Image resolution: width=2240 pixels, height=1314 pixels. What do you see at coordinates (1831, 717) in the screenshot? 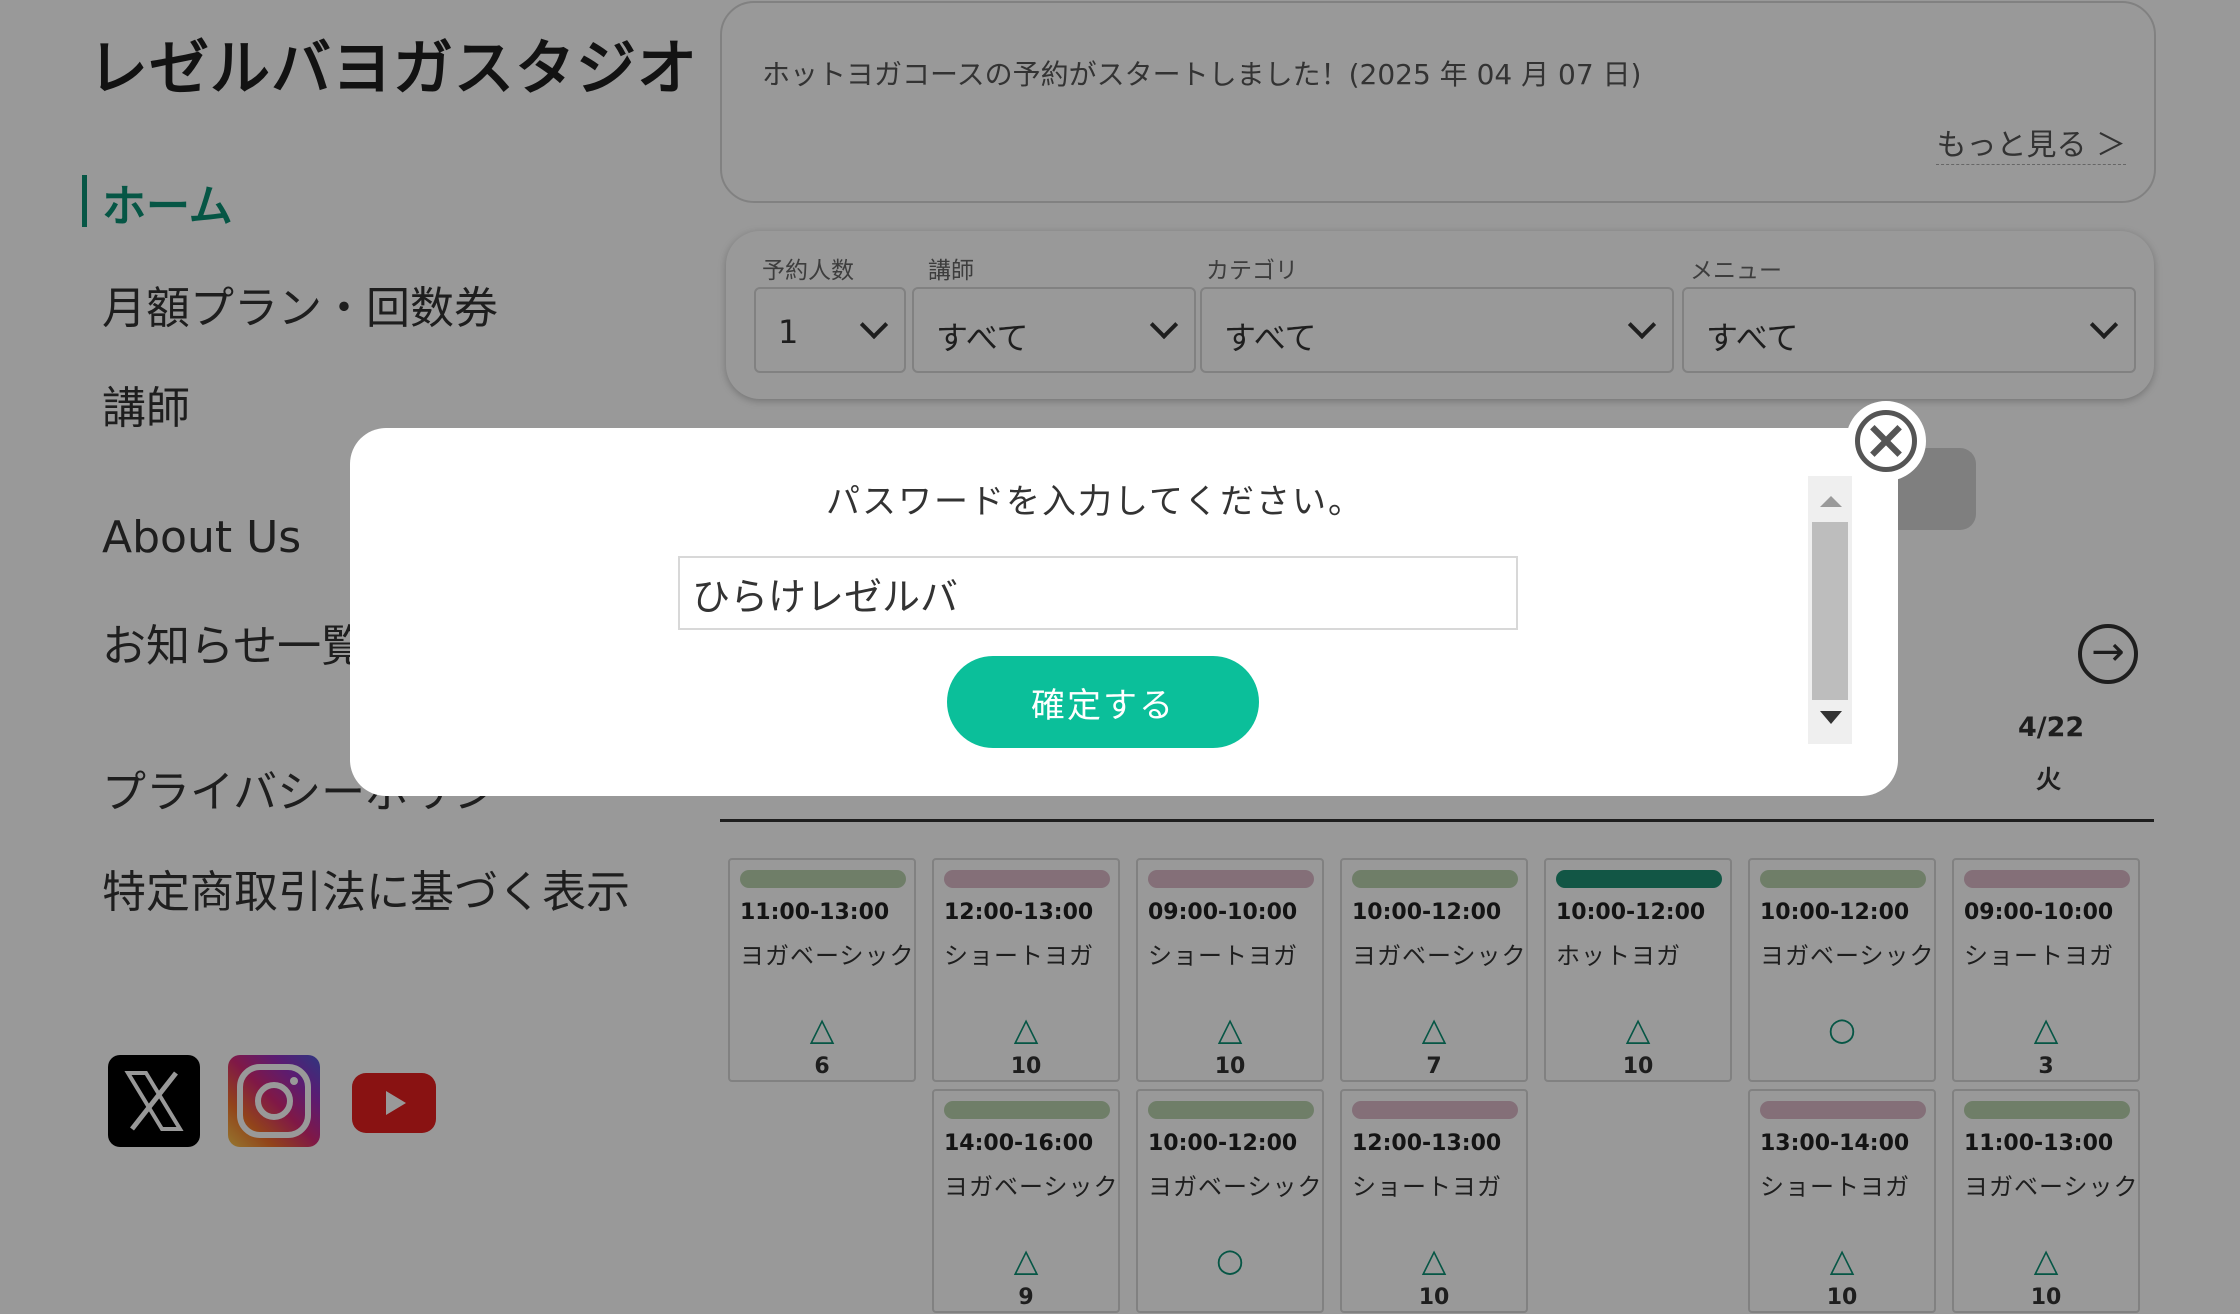
I see `scroll-down-arrow-icon` at bounding box center [1831, 717].